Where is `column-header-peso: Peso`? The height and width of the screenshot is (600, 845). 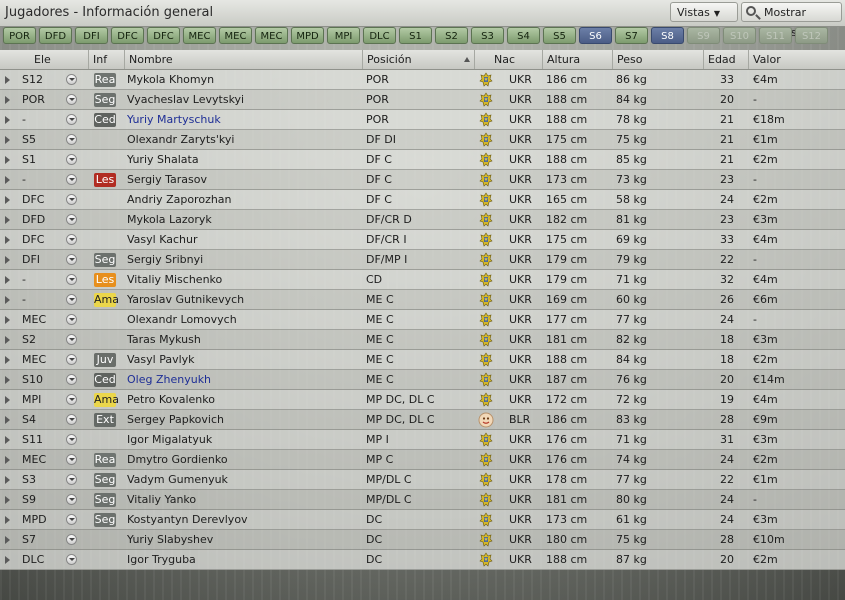
column-header-peso: Peso is located at coordinates (657, 59).